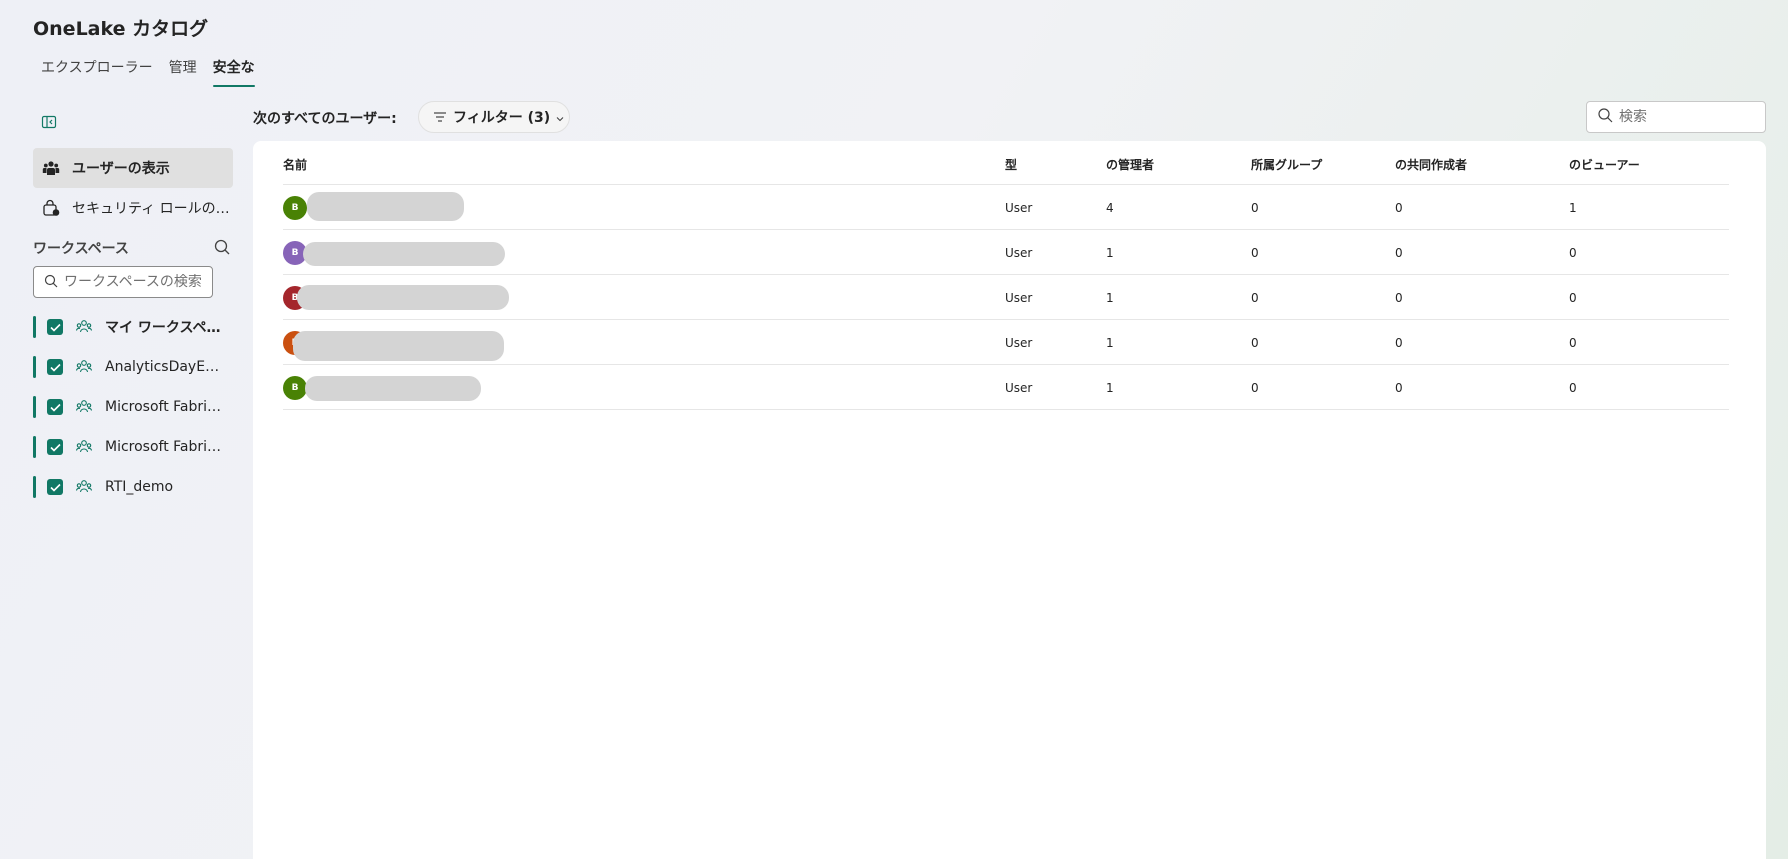 Image resolution: width=1788 pixels, height=859 pixels. What do you see at coordinates (1130, 164) in the screenshot?
I see `column-header-admin: の管理者` at bounding box center [1130, 164].